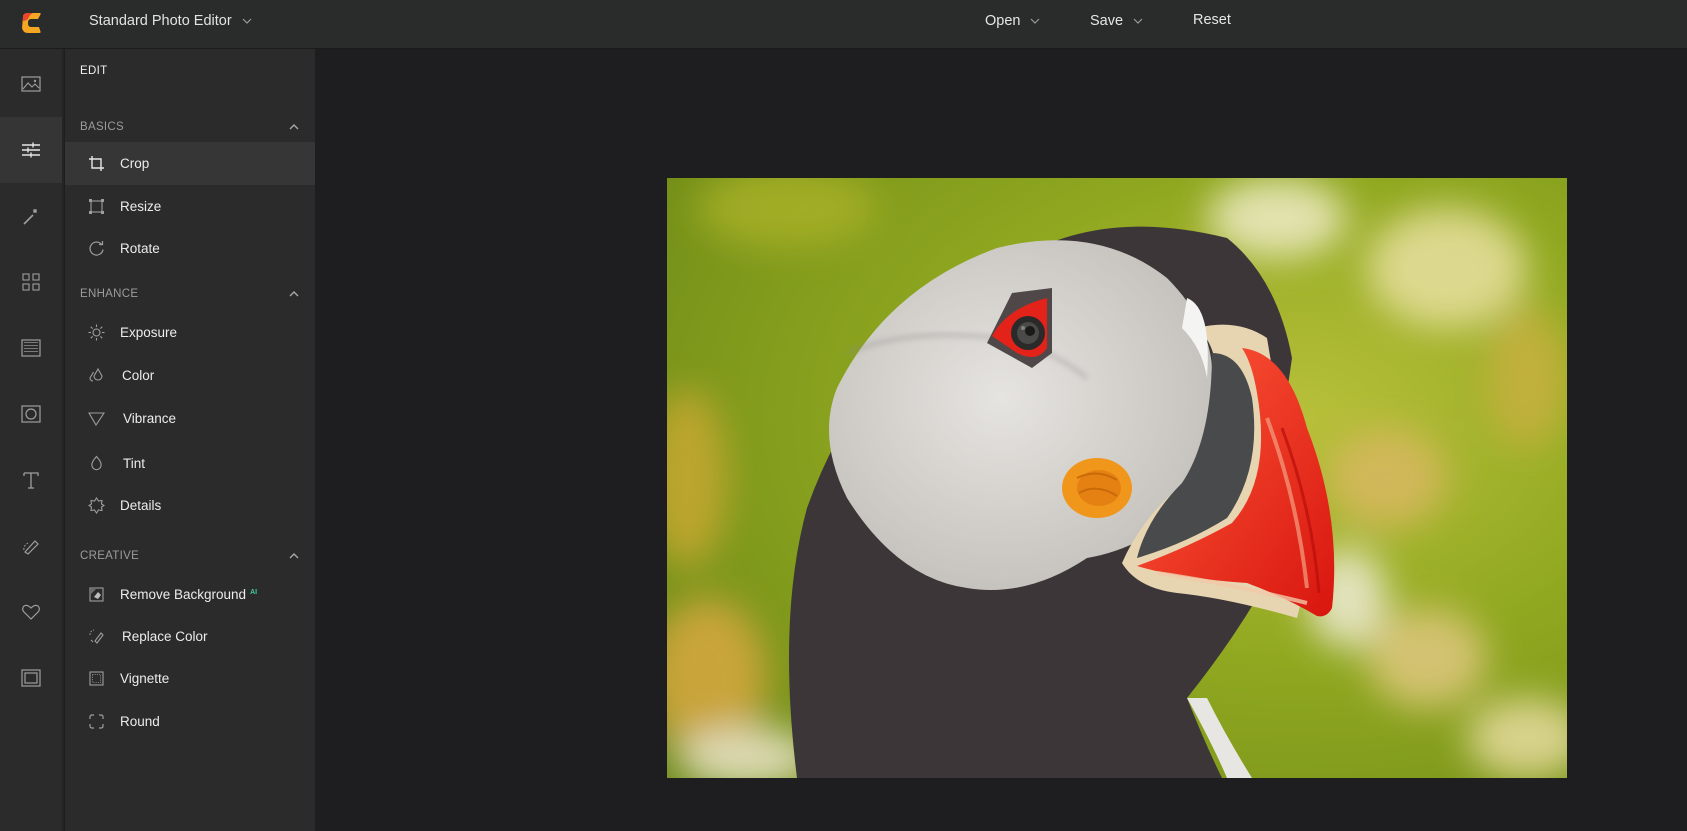  I want to click on tool-label: Resize, so click(141, 206).